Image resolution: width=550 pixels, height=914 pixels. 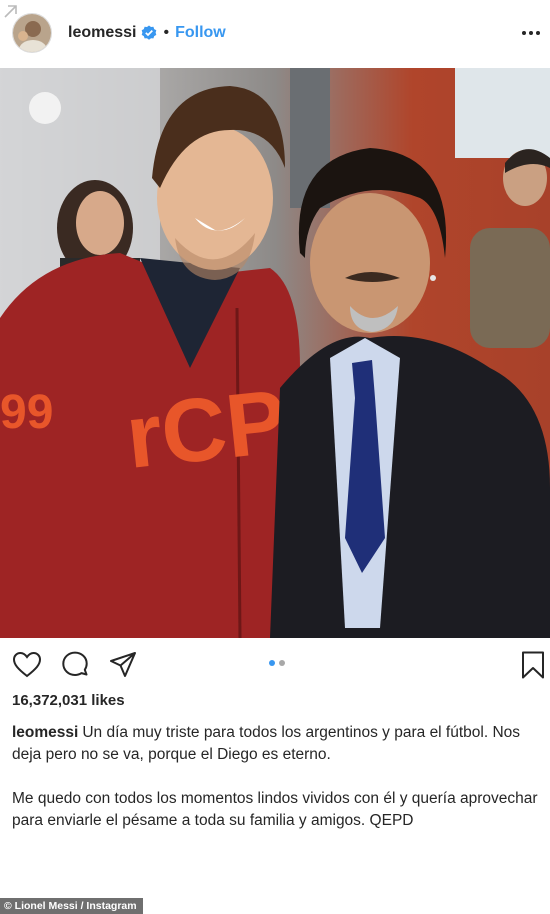 I want to click on more-options-icon, so click(x=531, y=33).